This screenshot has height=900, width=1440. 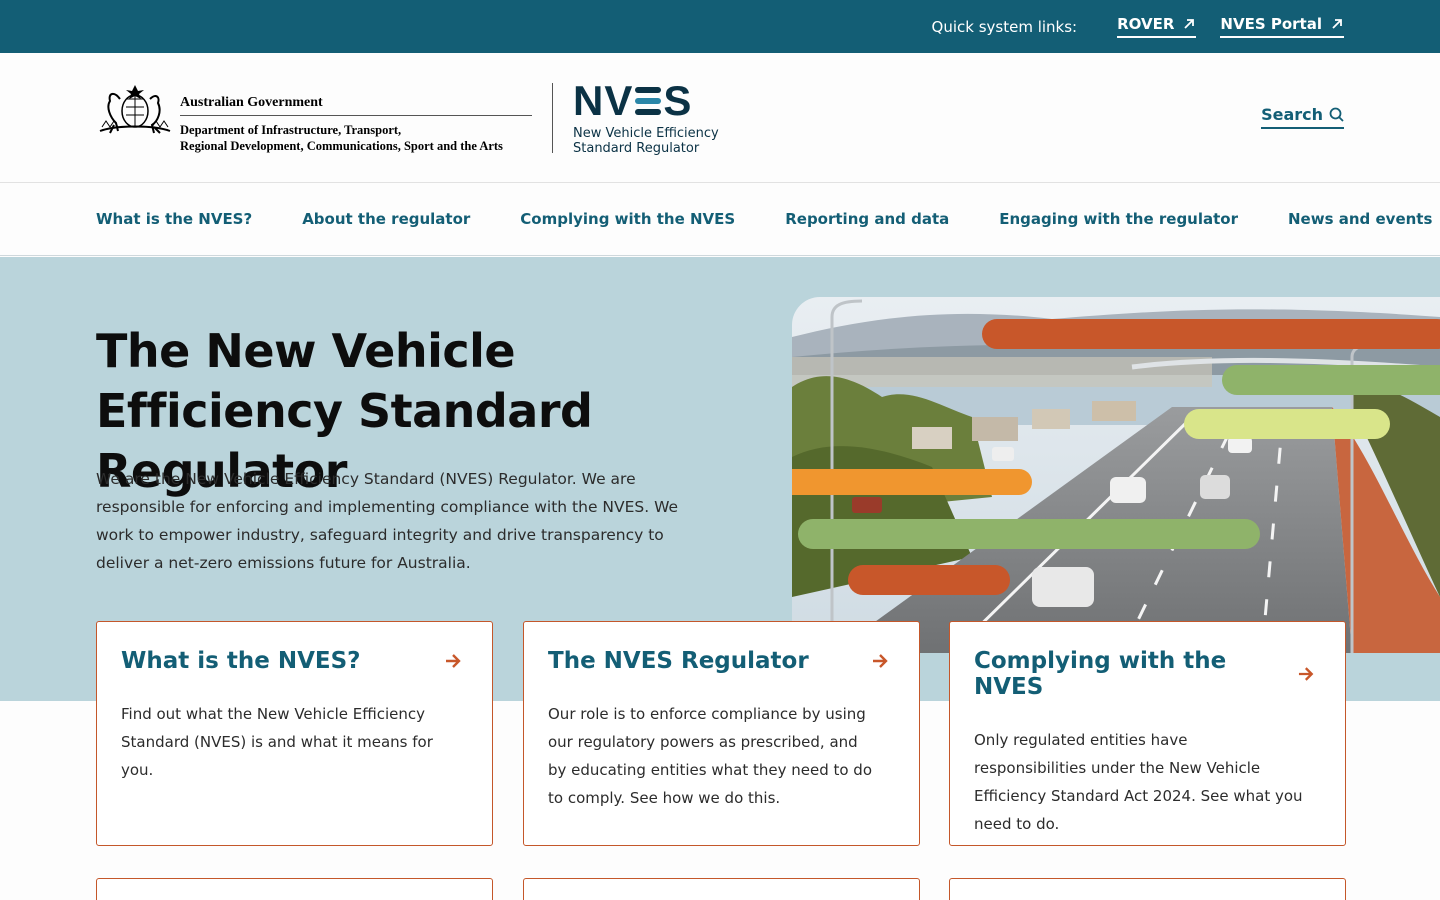 What do you see at coordinates (386, 219) in the screenshot?
I see `nav-item-about-regulator: About the regulator` at bounding box center [386, 219].